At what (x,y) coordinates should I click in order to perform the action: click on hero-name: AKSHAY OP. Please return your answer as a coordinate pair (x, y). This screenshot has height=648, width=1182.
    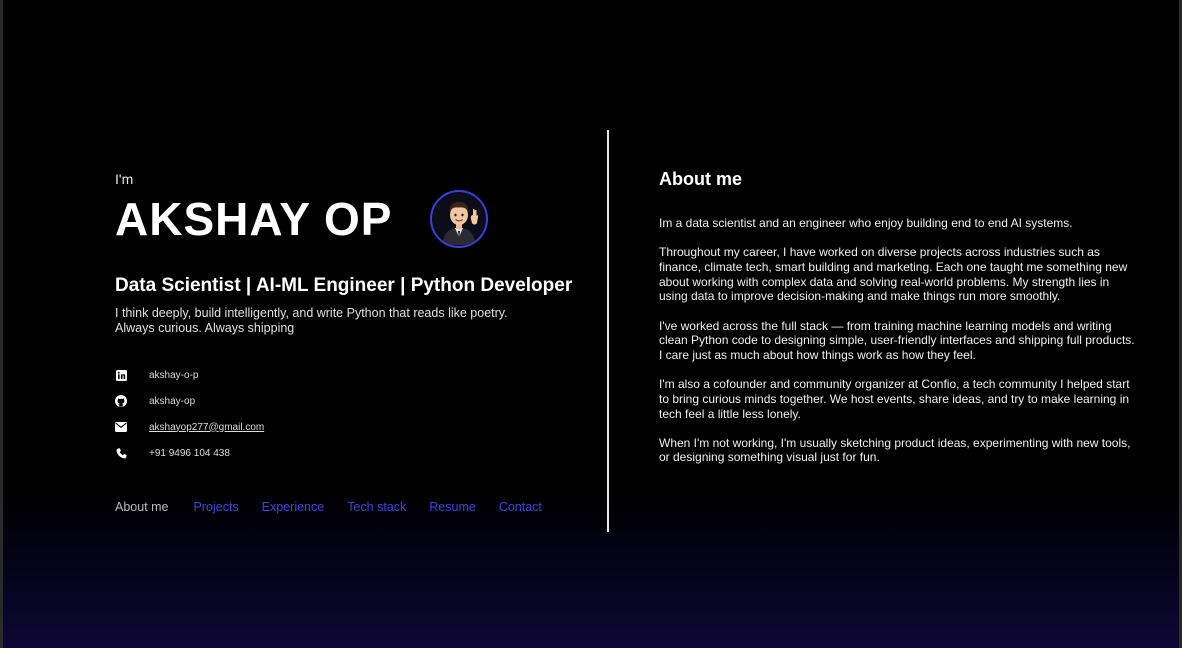
    Looking at the image, I should click on (254, 219).